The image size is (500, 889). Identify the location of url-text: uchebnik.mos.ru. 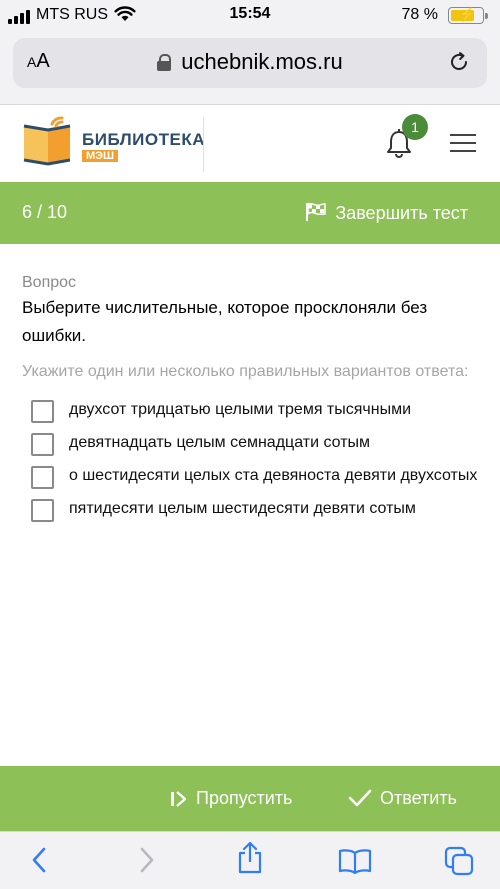
(262, 61).